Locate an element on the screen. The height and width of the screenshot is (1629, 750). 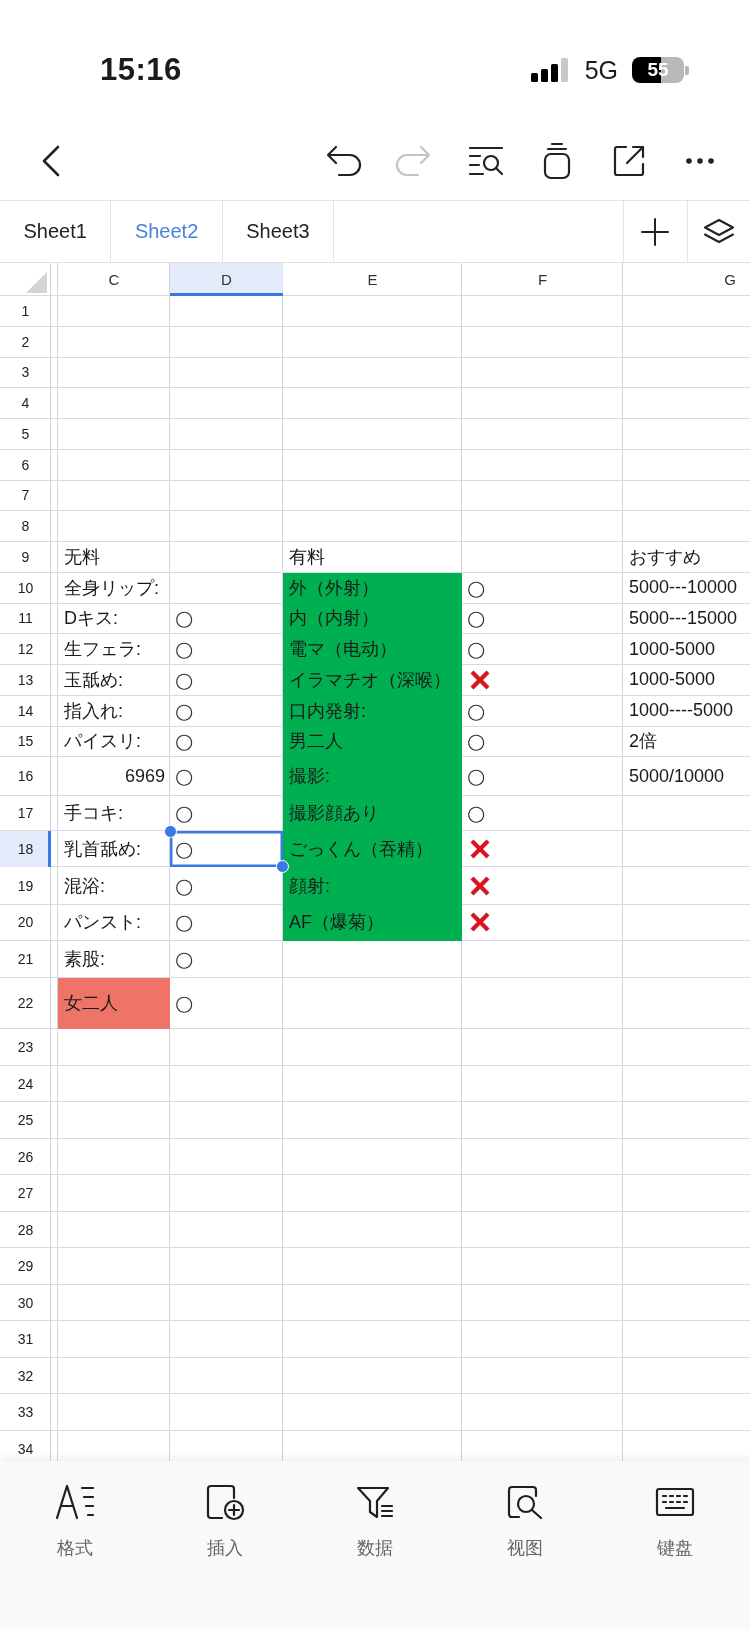
row-header: 21 is located at coordinates (25, 959).